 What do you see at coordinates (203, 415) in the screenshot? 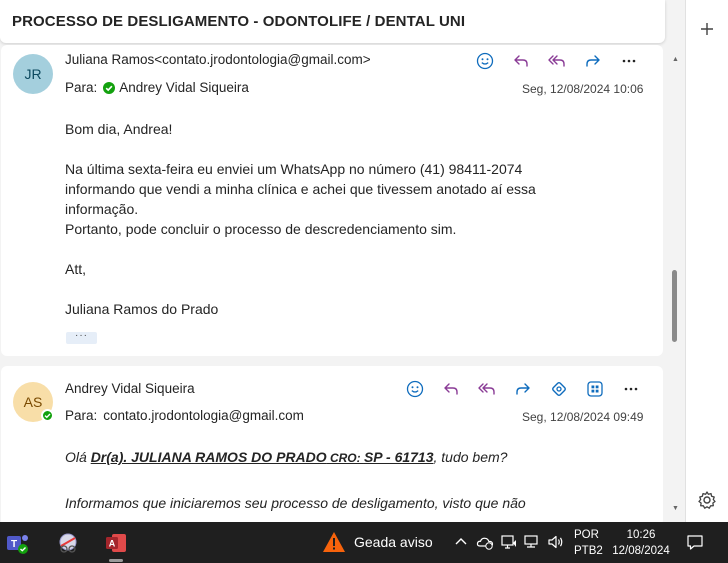
I see `recipient-email: contato.jrodontologia@gmail.com` at bounding box center [203, 415].